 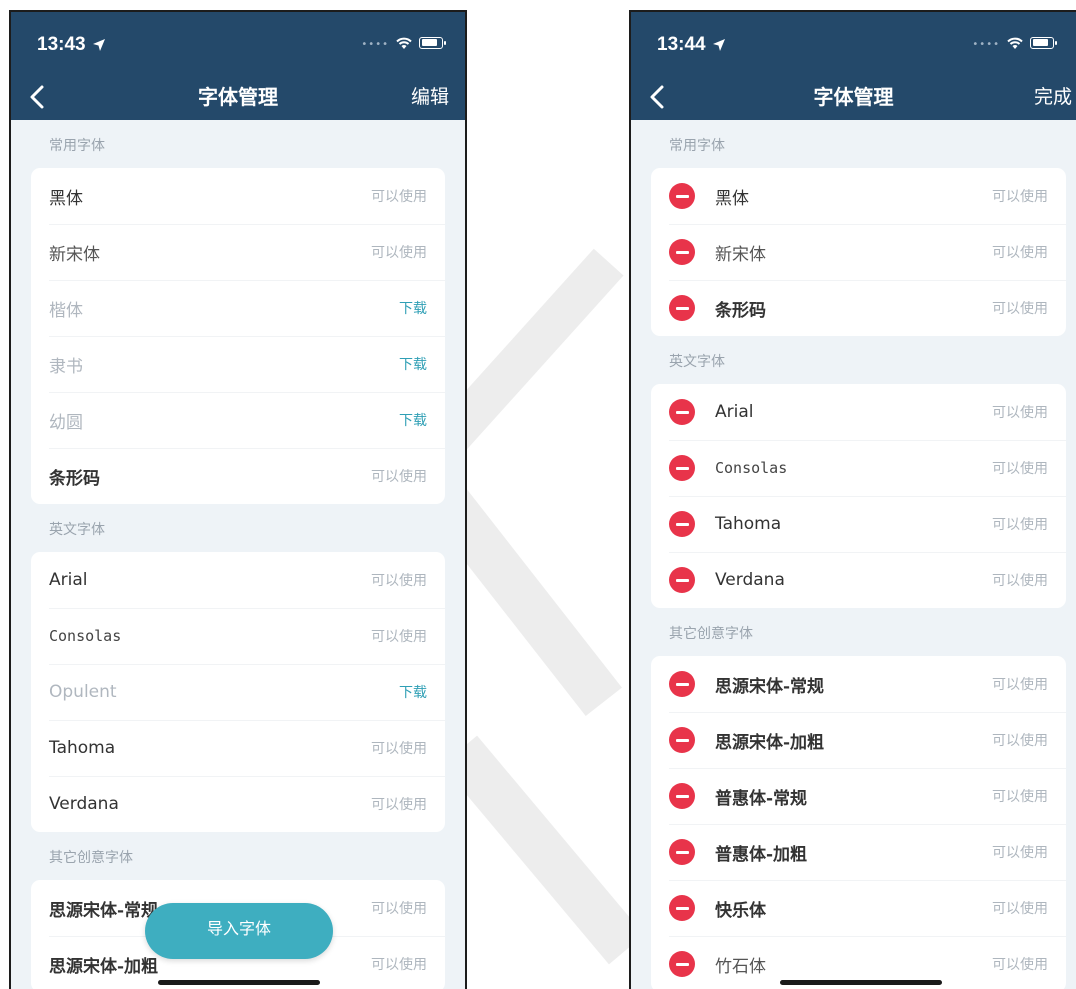 I want to click on font-row: 幼圆 下载, so click(x=238, y=420).